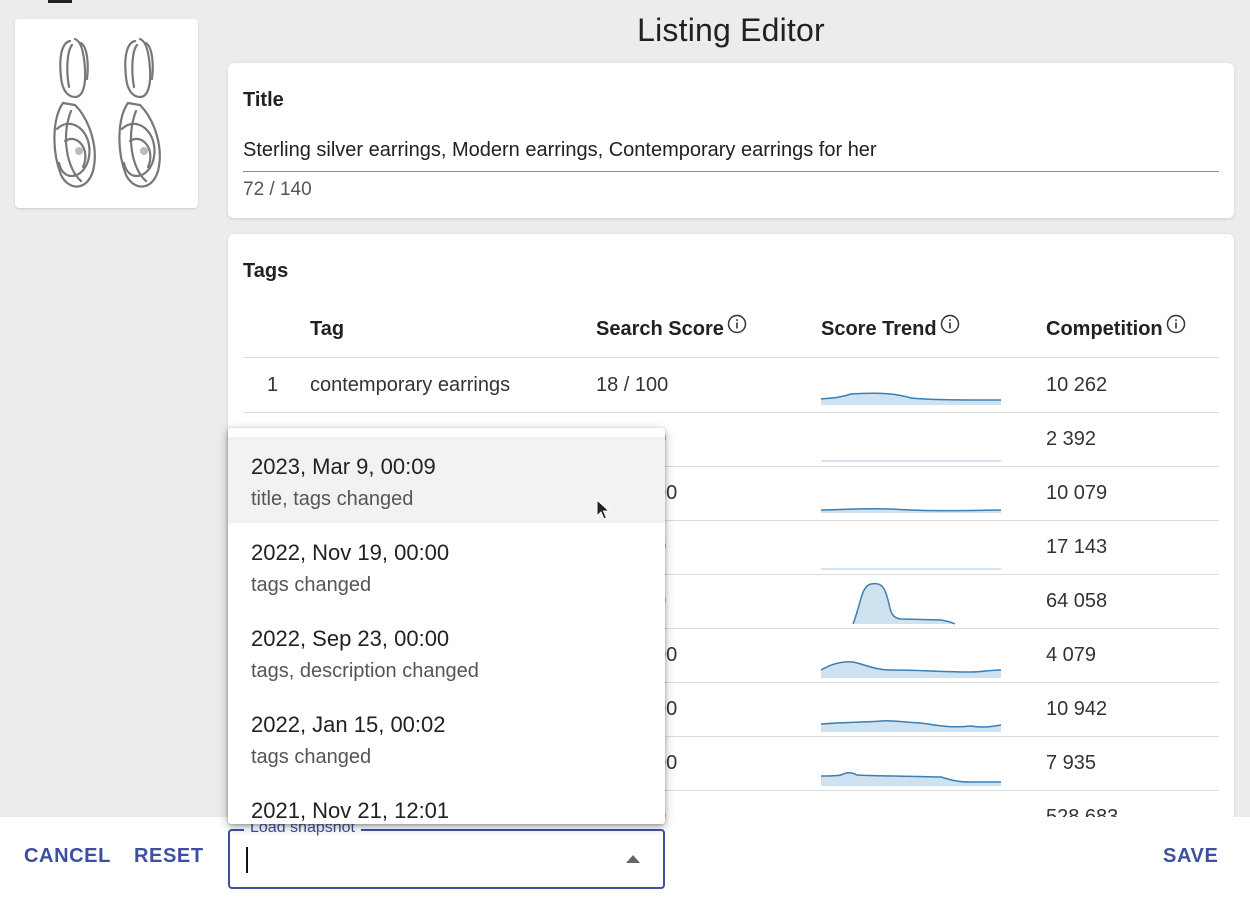 The width and height of the screenshot is (1250, 900). What do you see at coordinates (169, 856) in the screenshot?
I see `reset-button: RESET` at bounding box center [169, 856].